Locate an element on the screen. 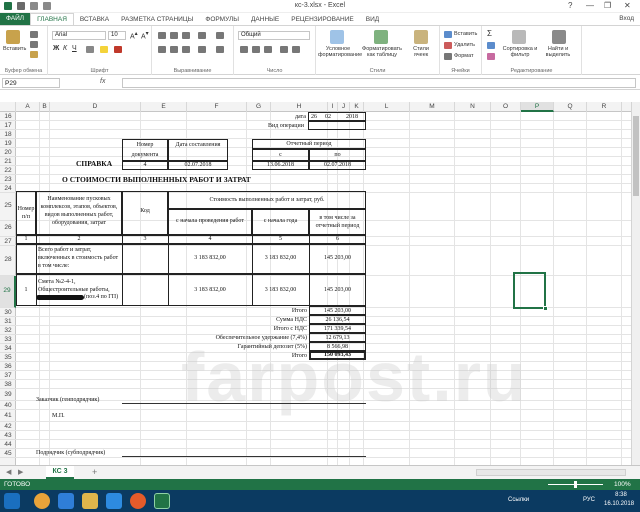 This screenshot has width=640, height=512. align-top-icon is located at coordinates (162, 35).